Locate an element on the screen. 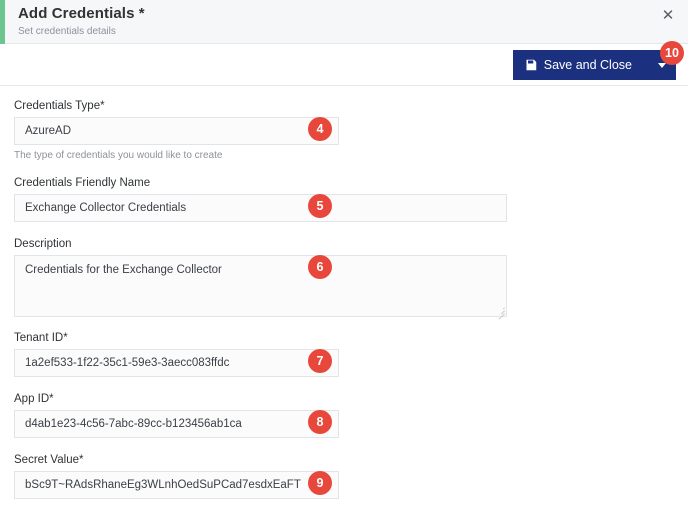 This screenshot has width=688, height=522. step-badge-10: 10 is located at coordinates (672, 53).